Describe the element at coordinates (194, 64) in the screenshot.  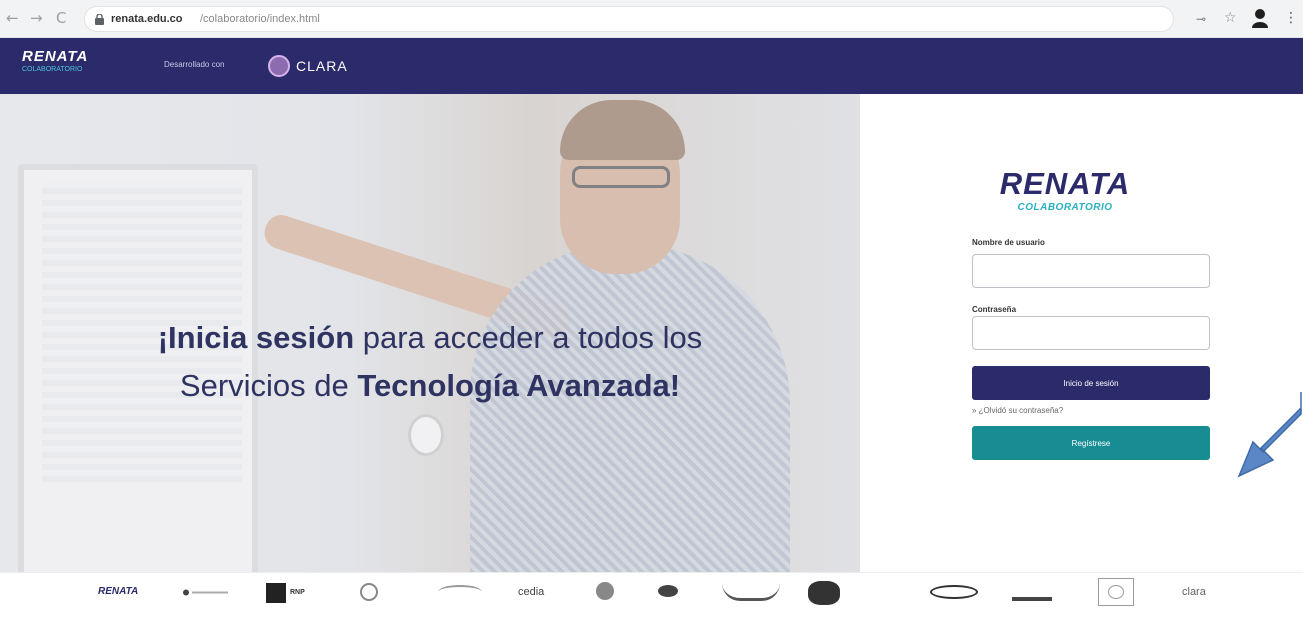
I see `developed-by-text: Desarrollado con` at that location.